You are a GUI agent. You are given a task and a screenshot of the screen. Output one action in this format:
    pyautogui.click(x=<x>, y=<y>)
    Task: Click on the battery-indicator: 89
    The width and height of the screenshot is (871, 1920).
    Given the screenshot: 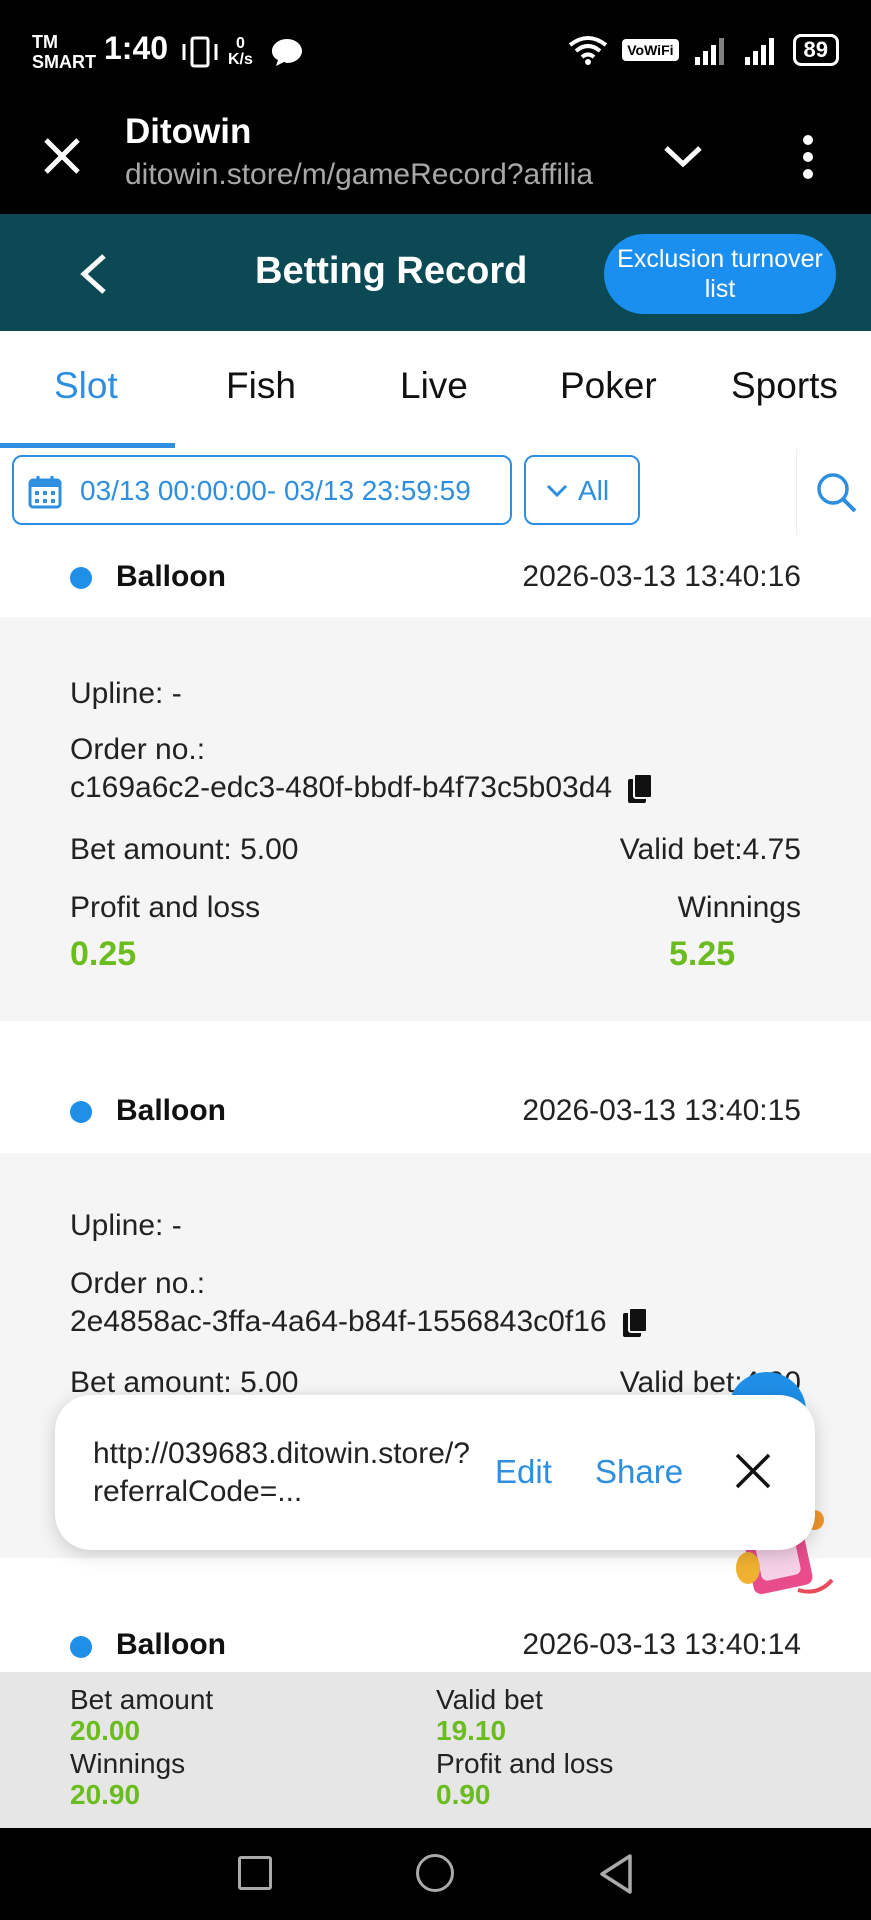 What is the action you would take?
    pyautogui.click(x=815, y=50)
    